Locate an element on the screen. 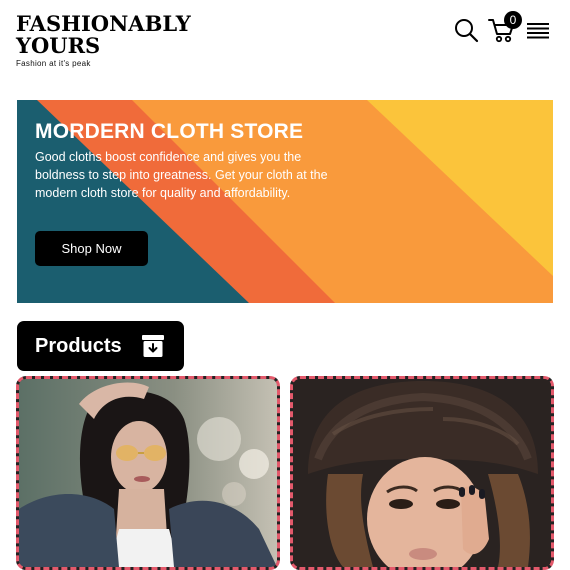 This screenshot has width=570, height=570. search-button is located at coordinates (466, 30).